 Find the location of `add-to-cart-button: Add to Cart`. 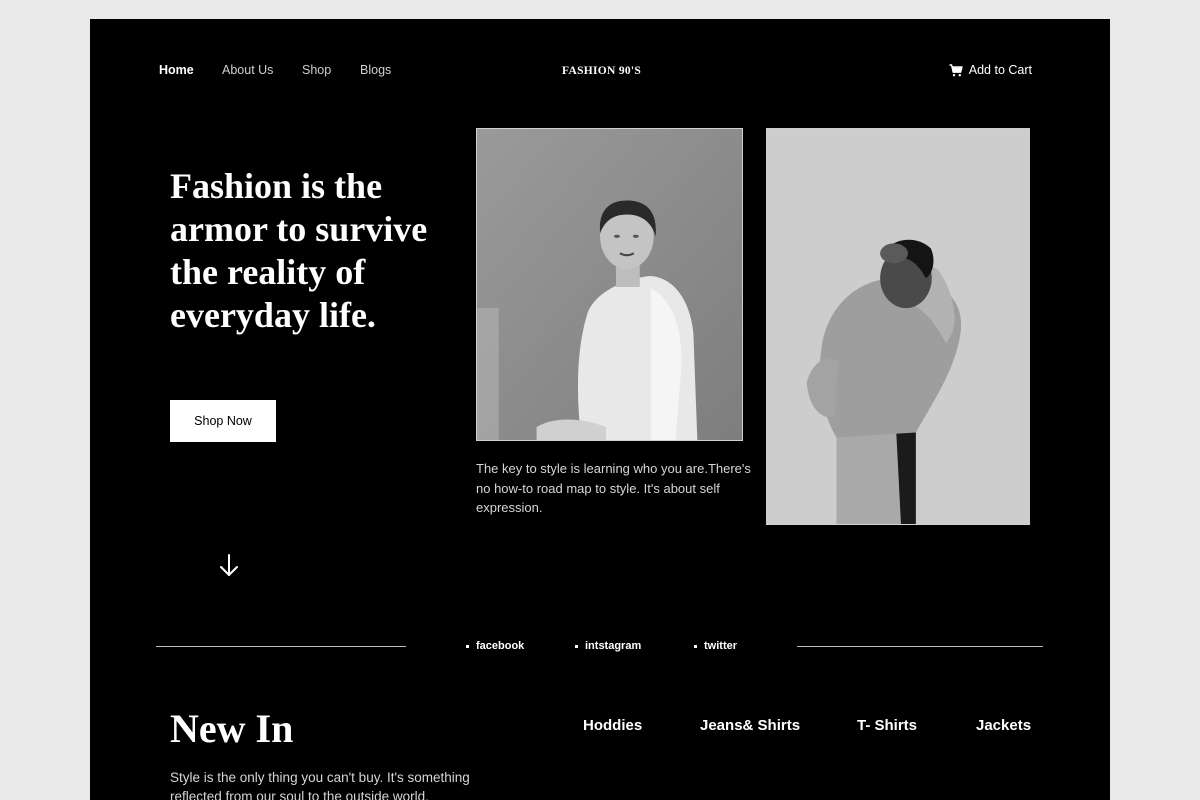

add-to-cart-button: Add to Cart is located at coordinates (990, 70).